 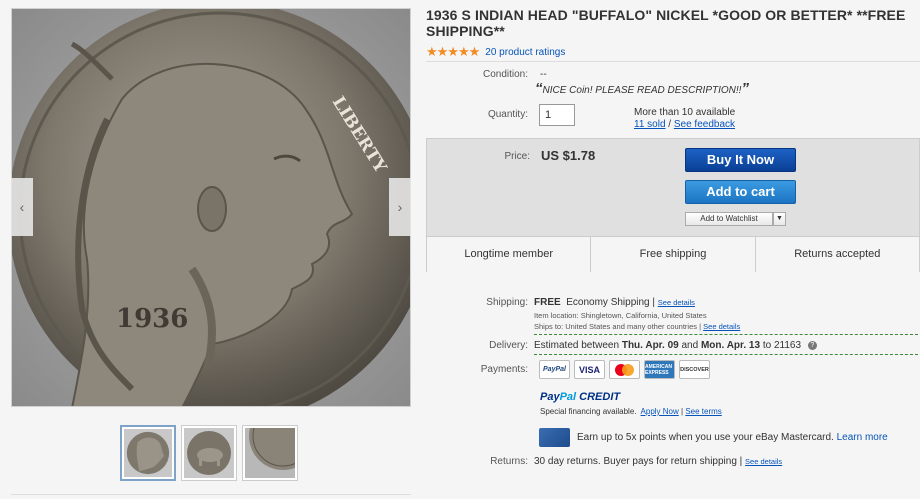 I want to click on price-label: Price:, so click(x=517, y=156).